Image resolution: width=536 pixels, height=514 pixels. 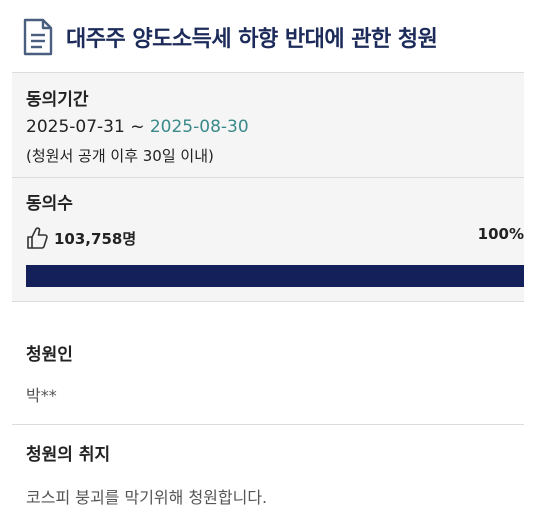 I want to click on consent-progress-fill, so click(x=275, y=276).